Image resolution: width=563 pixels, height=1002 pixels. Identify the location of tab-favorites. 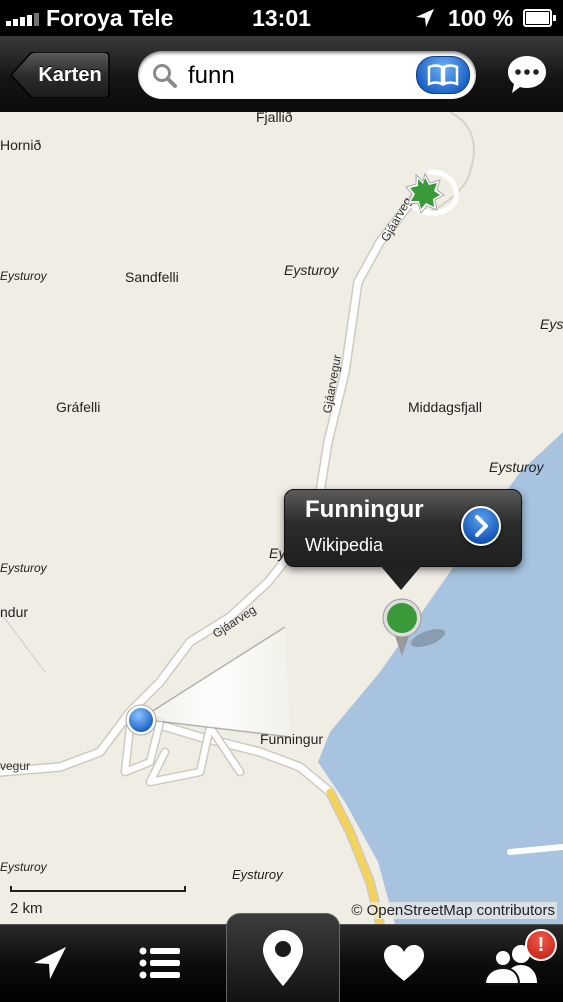
(404, 963).